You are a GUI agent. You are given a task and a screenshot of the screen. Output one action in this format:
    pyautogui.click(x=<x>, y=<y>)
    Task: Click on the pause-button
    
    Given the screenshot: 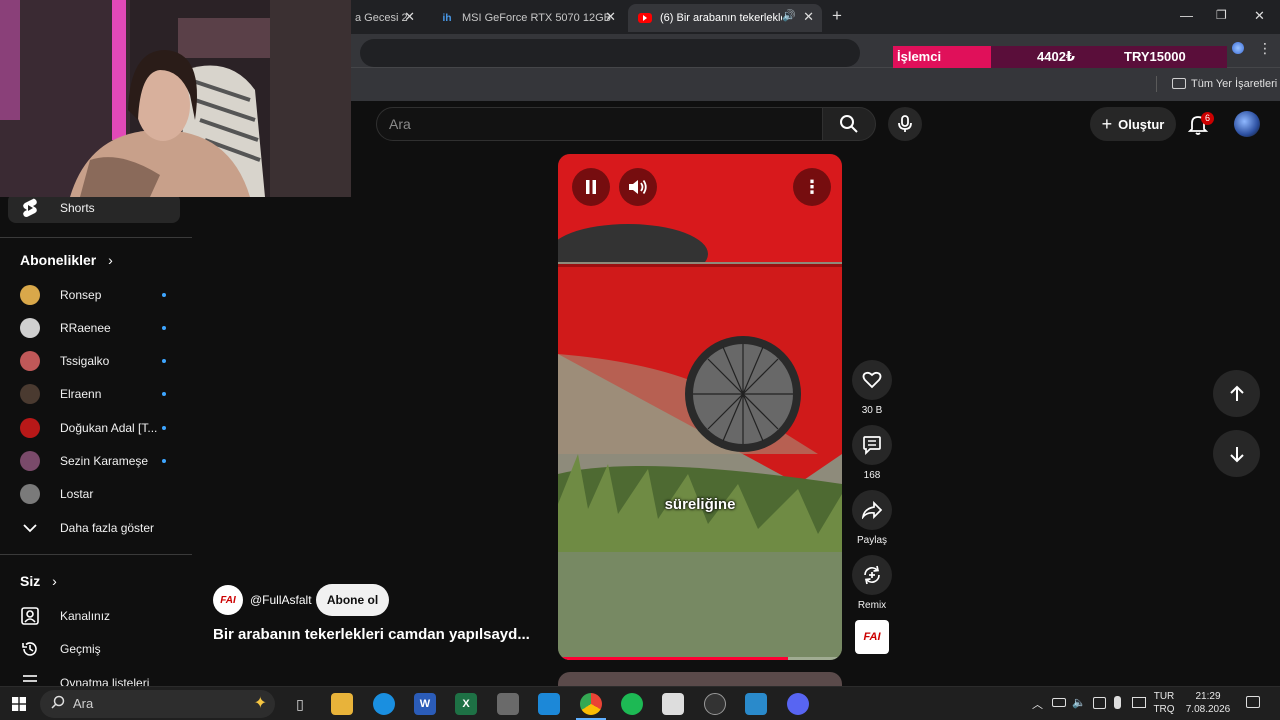 What is the action you would take?
    pyautogui.click(x=591, y=187)
    